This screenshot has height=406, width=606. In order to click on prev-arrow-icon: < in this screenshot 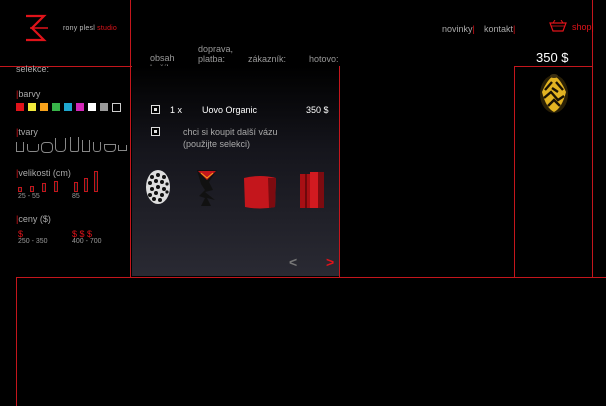, I will do `click(293, 262)`.